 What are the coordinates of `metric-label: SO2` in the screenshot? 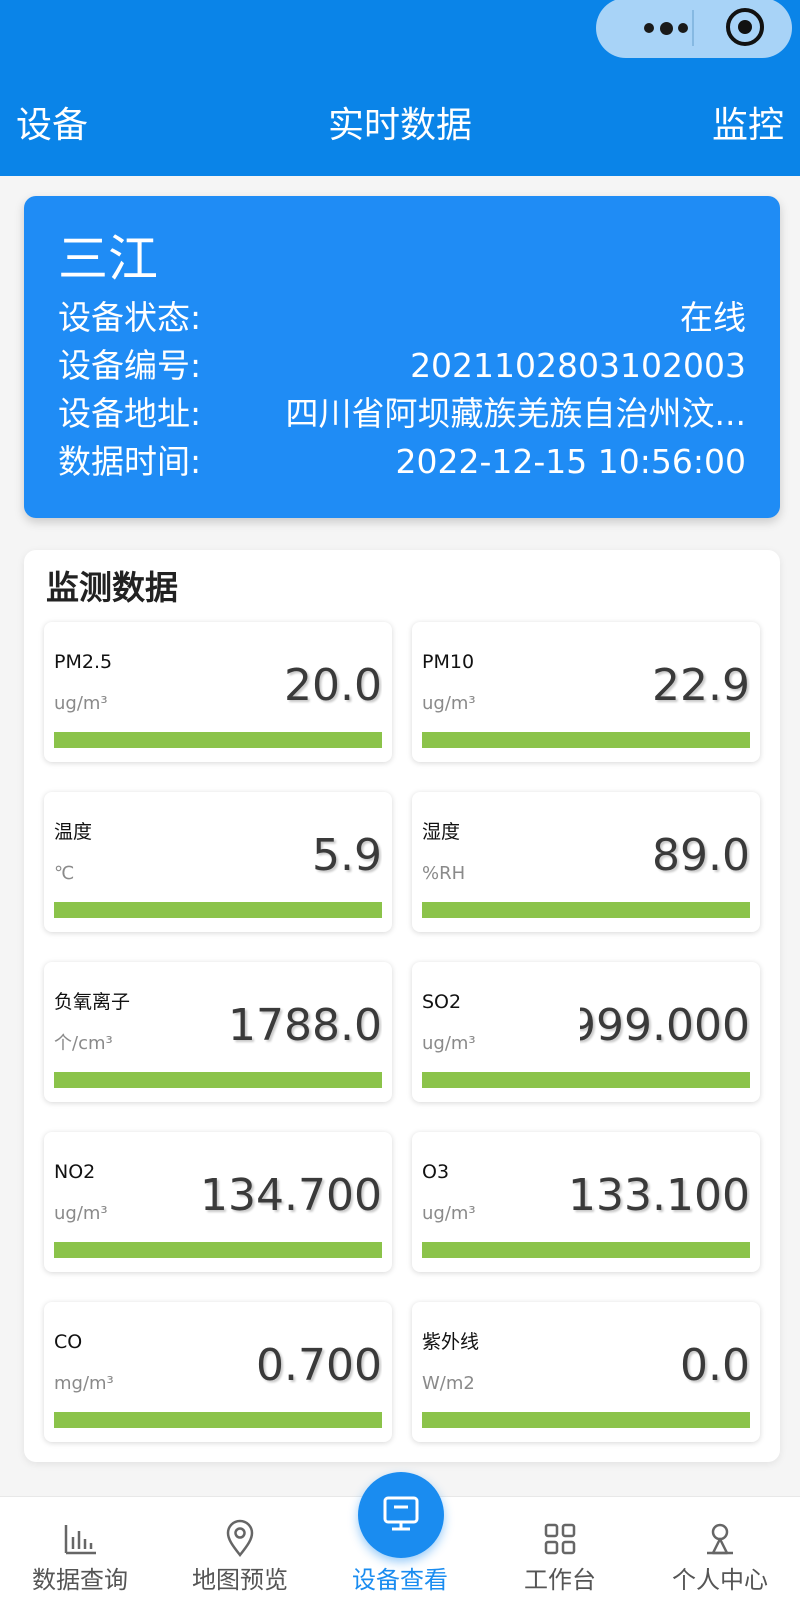 It's located at (442, 1002).